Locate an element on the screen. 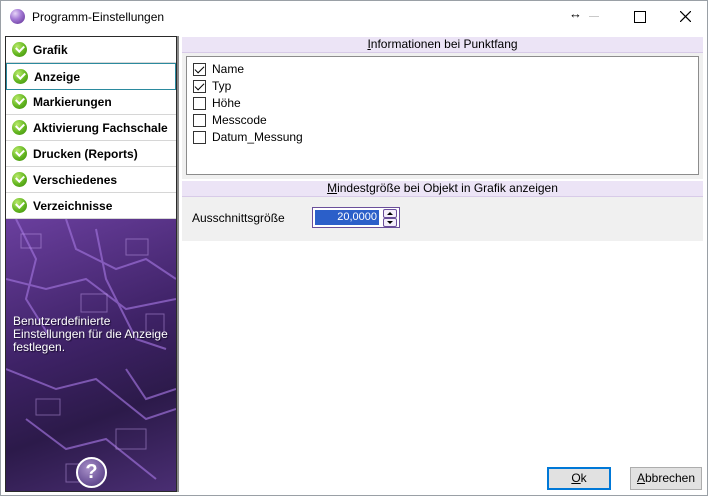 This screenshot has width=708, height=496. cancel-button: Abbrechen is located at coordinates (666, 478).